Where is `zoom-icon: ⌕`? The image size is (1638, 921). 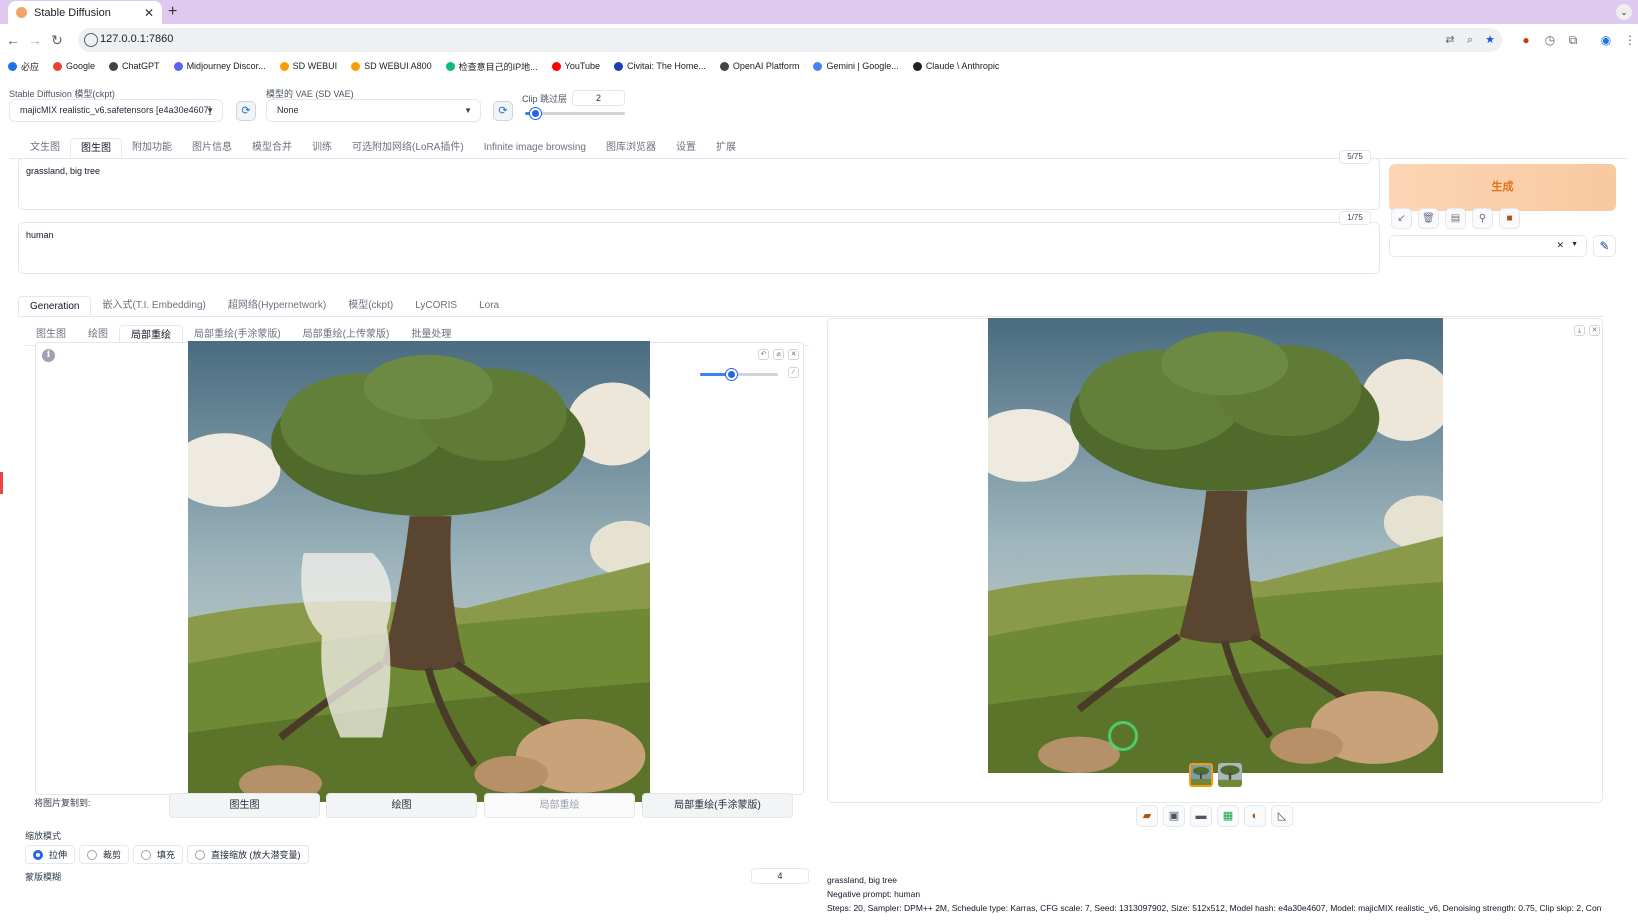 zoom-icon: ⌕ is located at coordinates (1470, 40).